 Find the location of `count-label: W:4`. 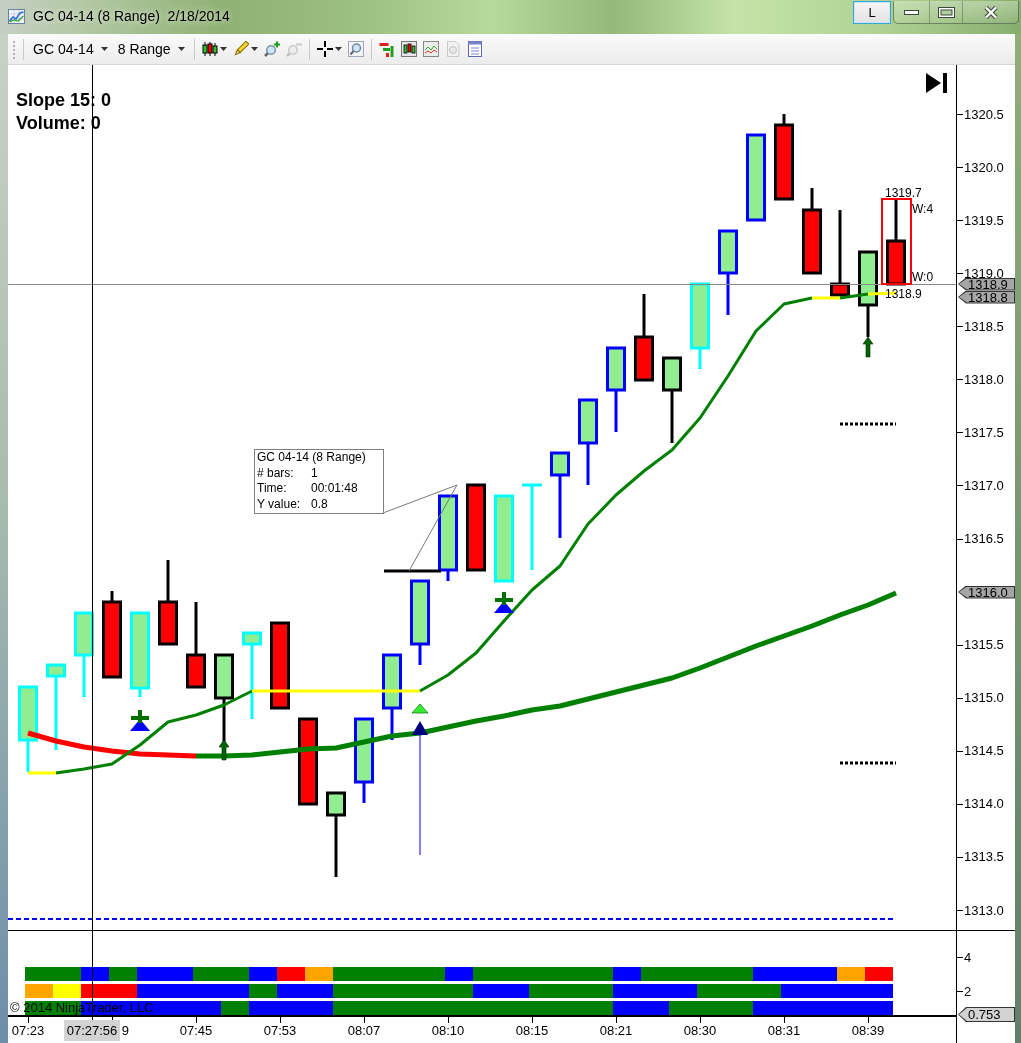

count-label: W:4 is located at coordinates (923, 209).